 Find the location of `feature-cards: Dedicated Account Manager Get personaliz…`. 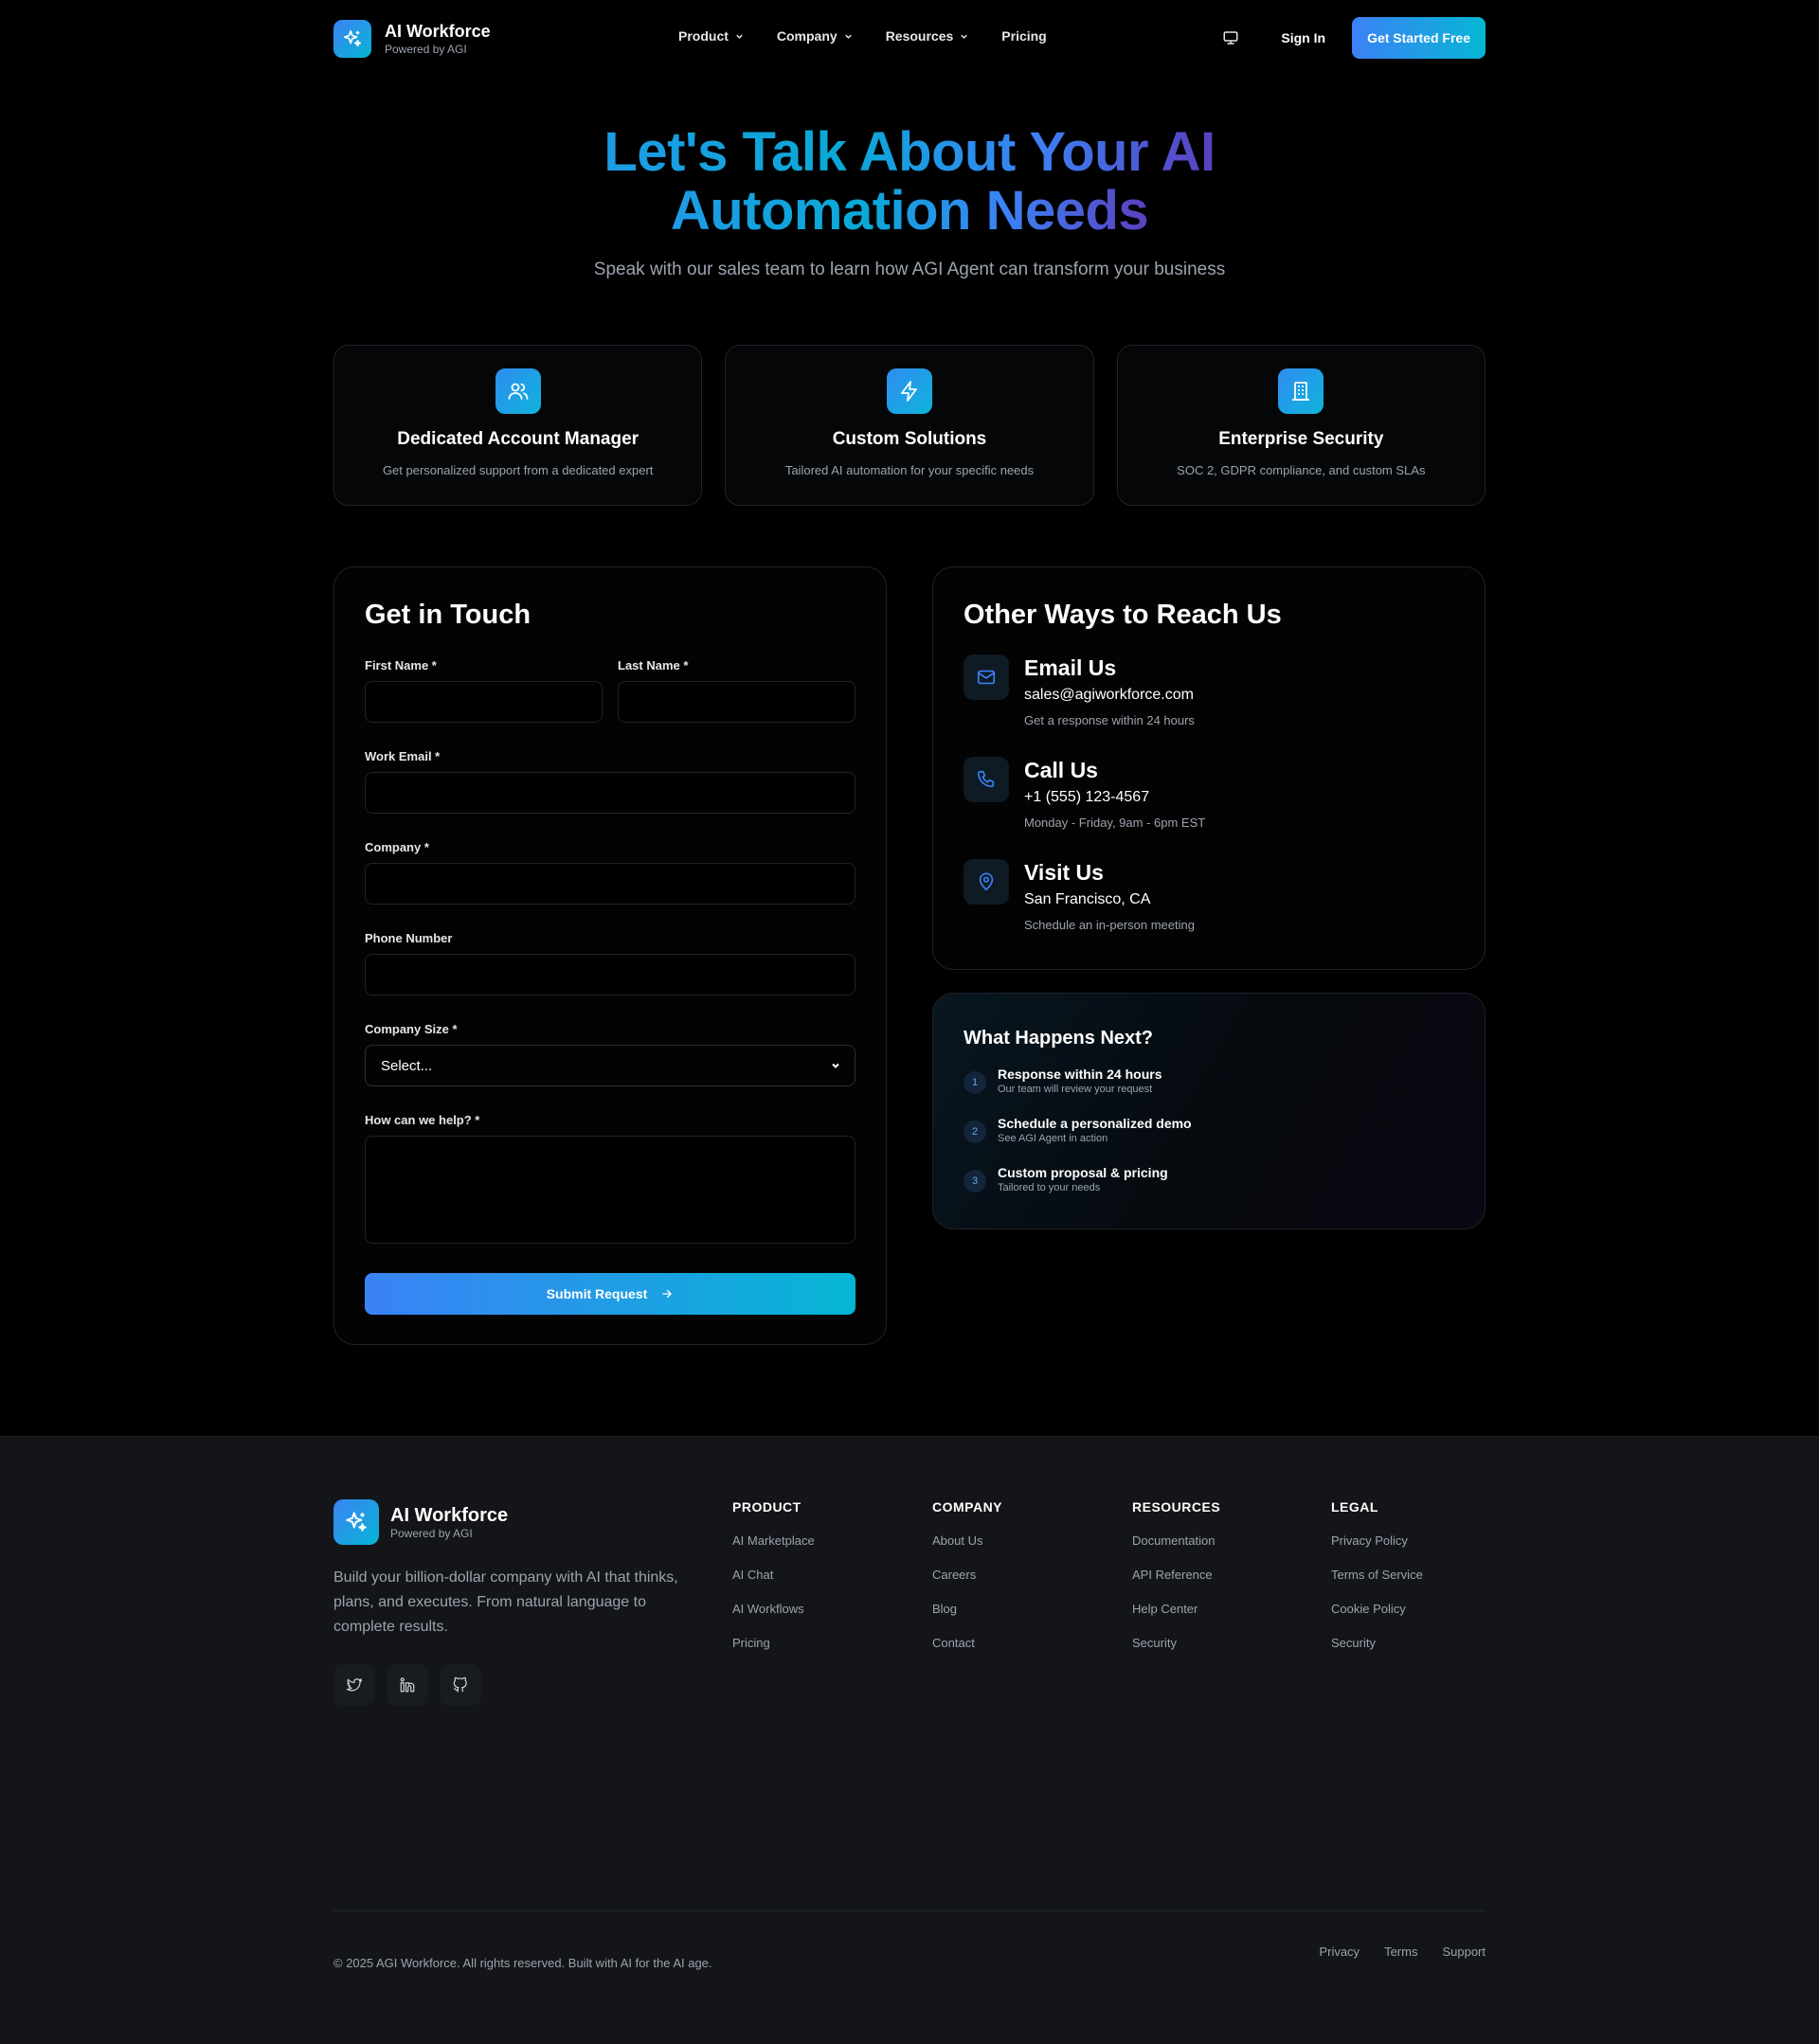

feature-cards: Dedicated Account Manager Get personaliz… is located at coordinates (909, 425).